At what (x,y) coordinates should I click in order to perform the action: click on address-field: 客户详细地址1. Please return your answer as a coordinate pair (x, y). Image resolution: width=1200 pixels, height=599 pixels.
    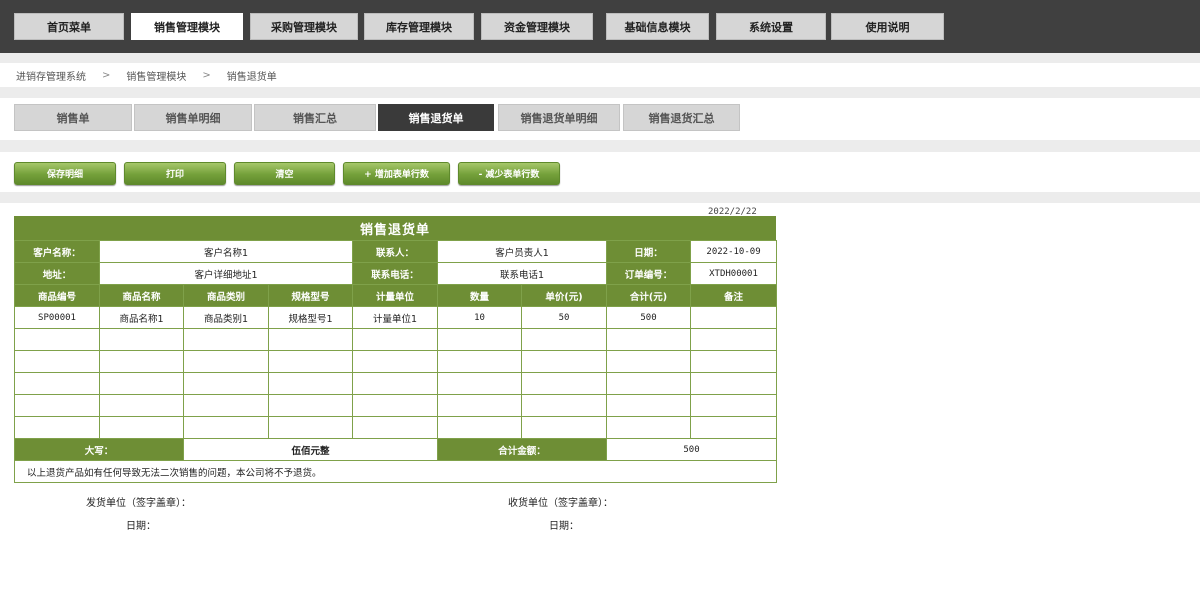
    Looking at the image, I should click on (226, 273).